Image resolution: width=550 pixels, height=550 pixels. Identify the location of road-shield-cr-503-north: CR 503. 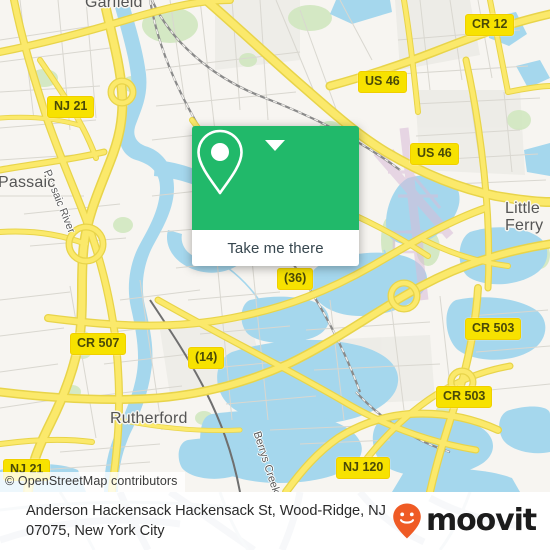
(493, 329).